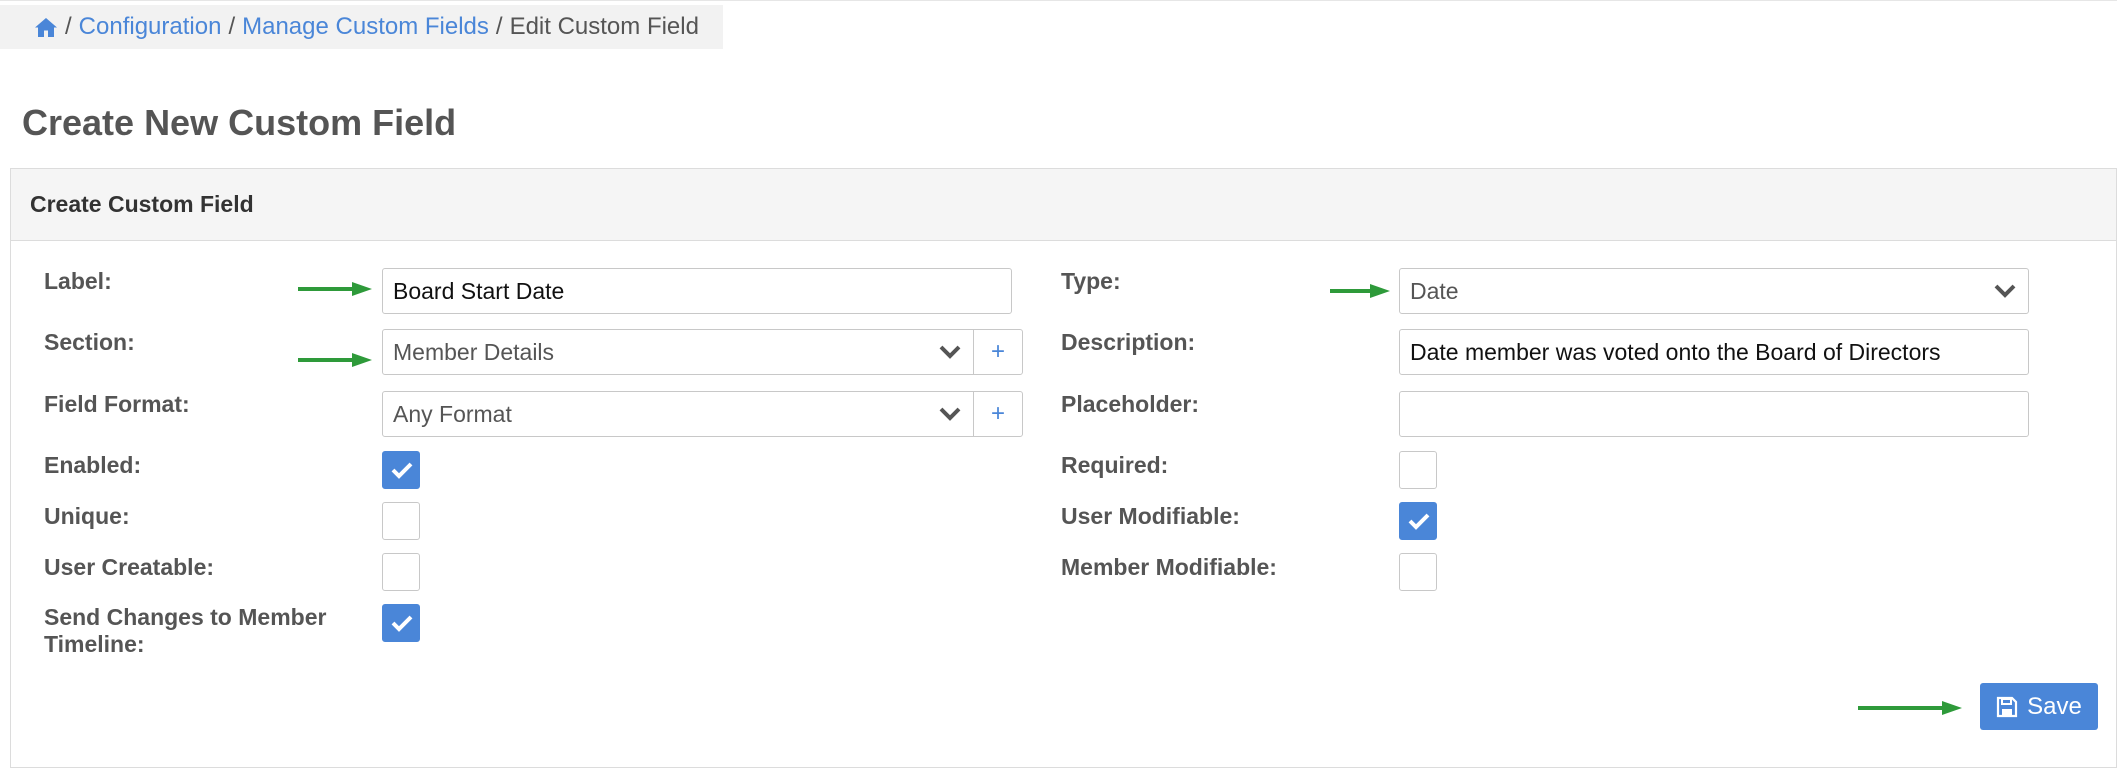  I want to click on unique-label: Unique:, so click(87, 516).